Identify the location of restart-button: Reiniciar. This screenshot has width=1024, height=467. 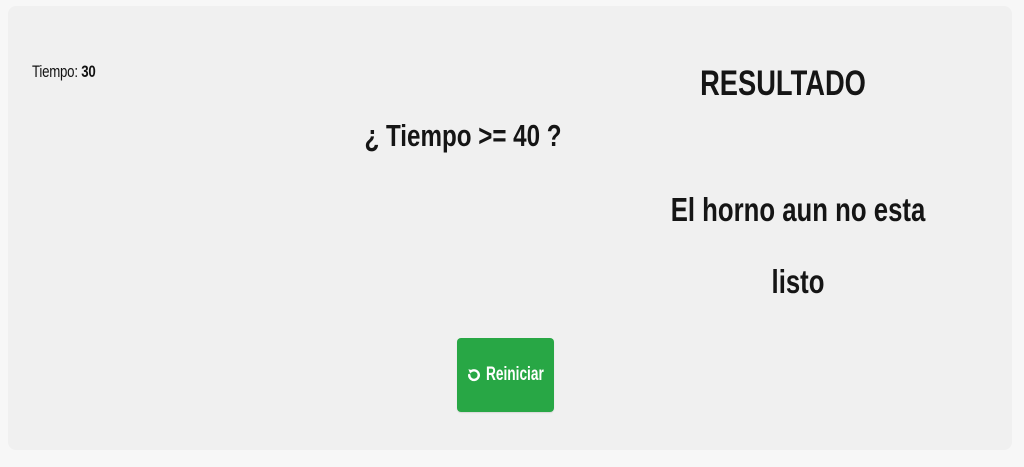
(505, 375).